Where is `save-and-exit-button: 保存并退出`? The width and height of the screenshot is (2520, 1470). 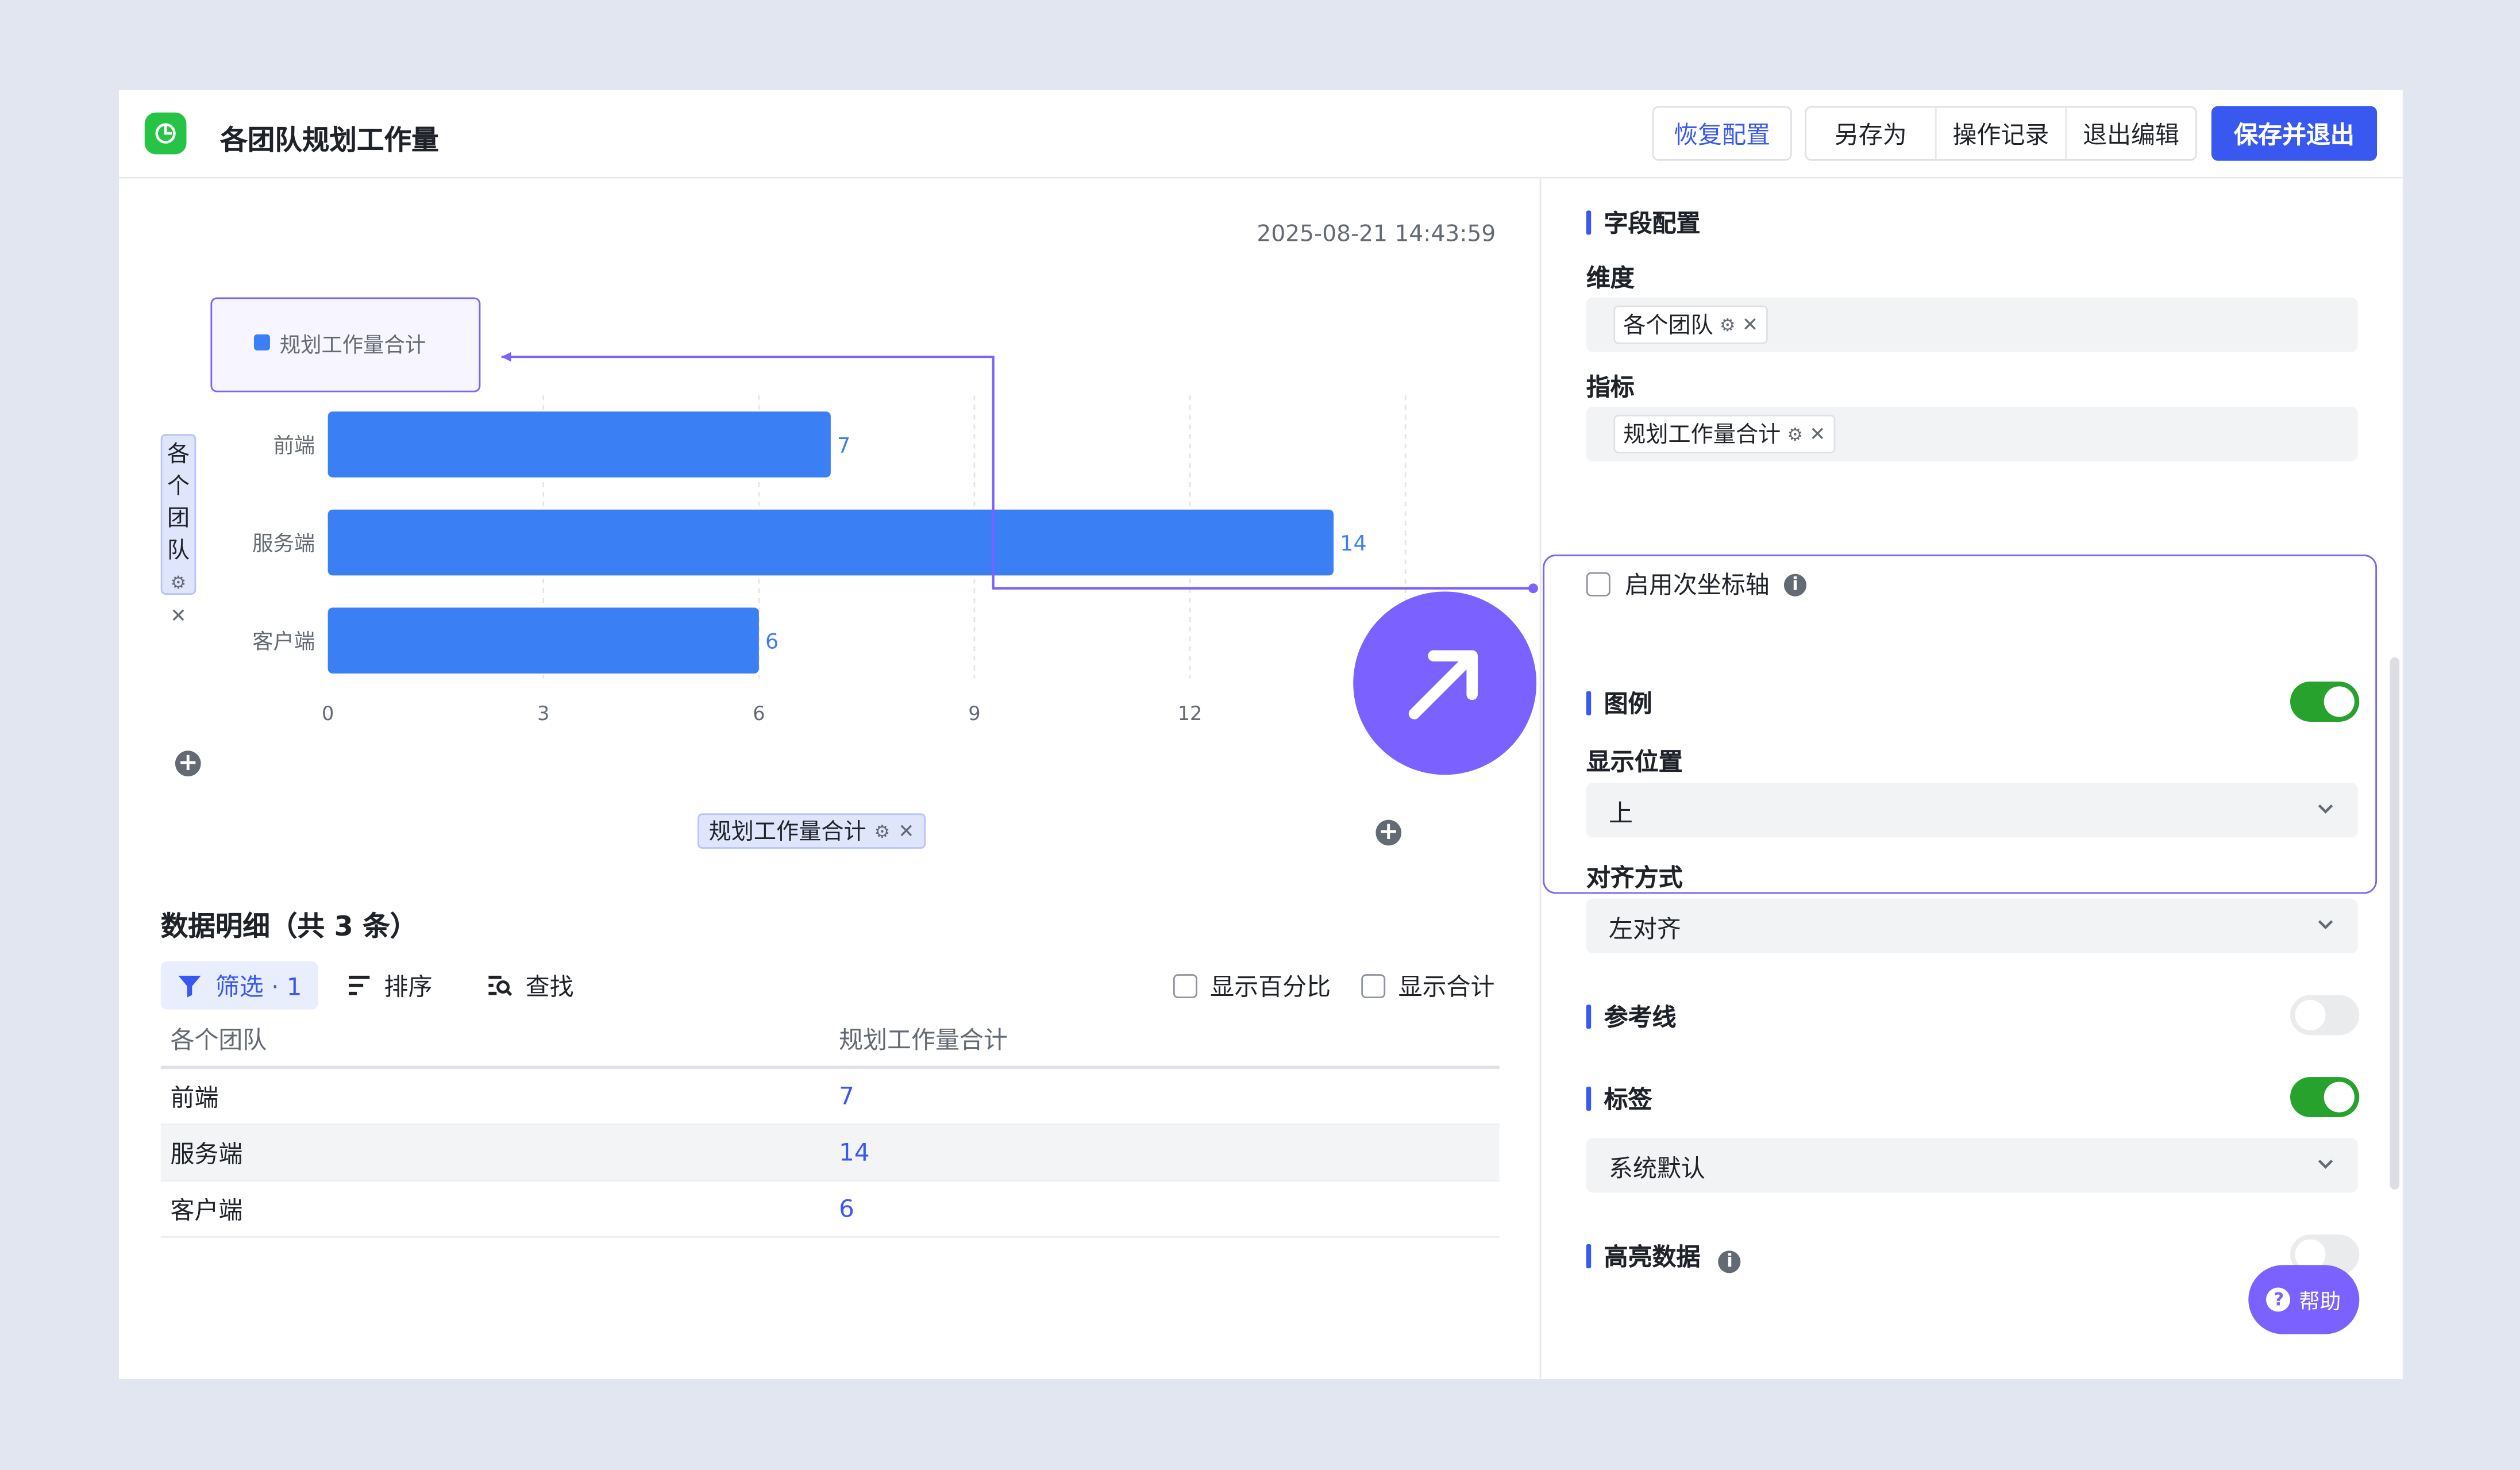 save-and-exit-button: 保存并退出 is located at coordinates (2295, 133).